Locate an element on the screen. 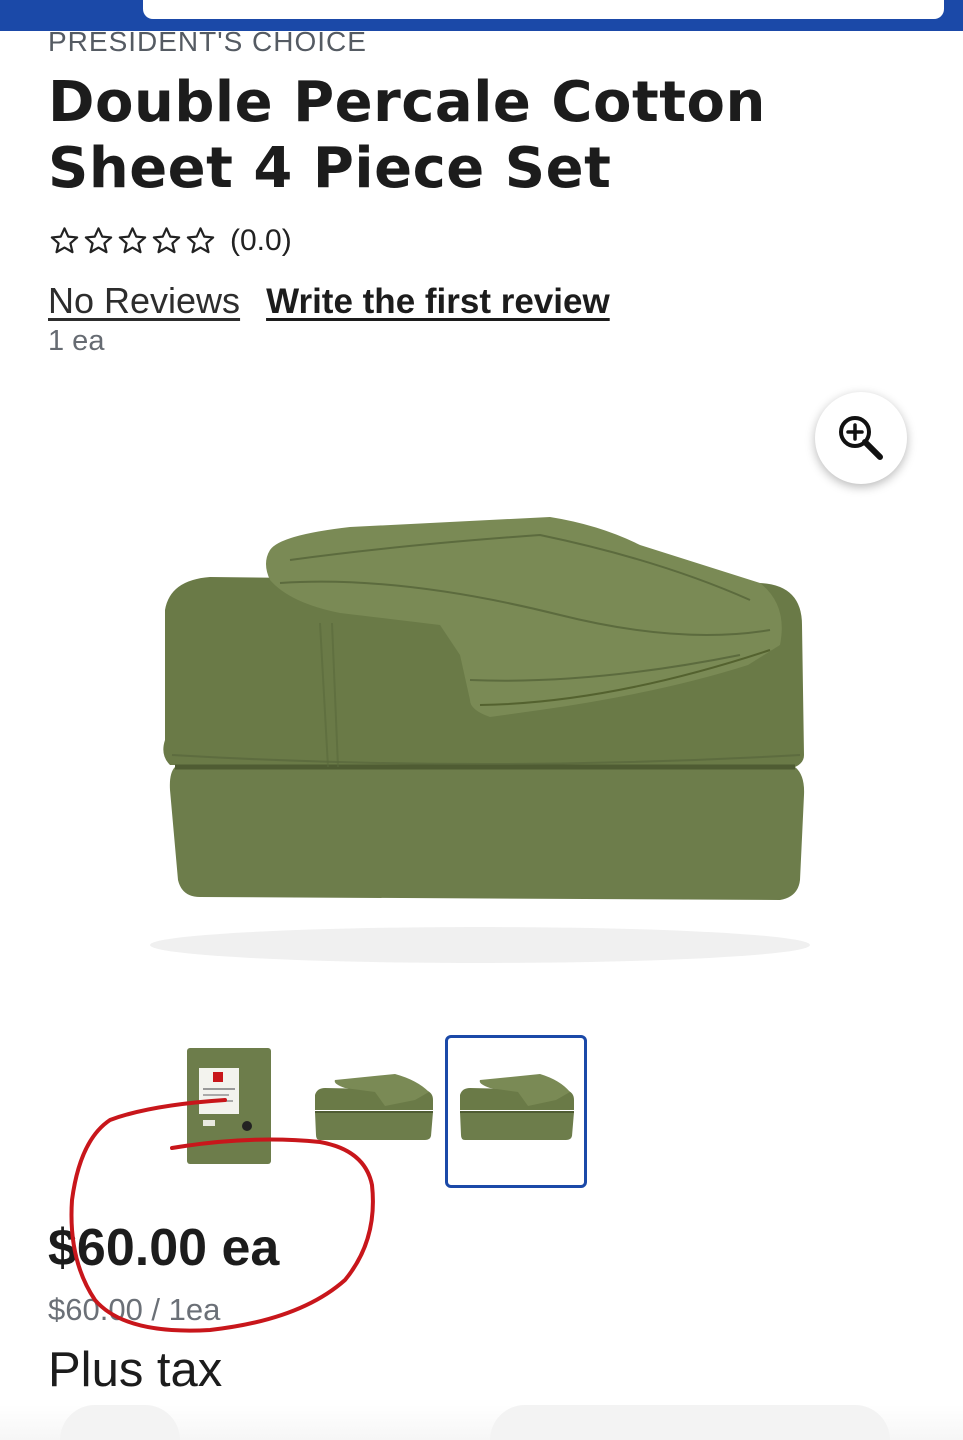 The height and width of the screenshot is (1440, 963). star-rating: (0.0) is located at coordinates (170, 241).